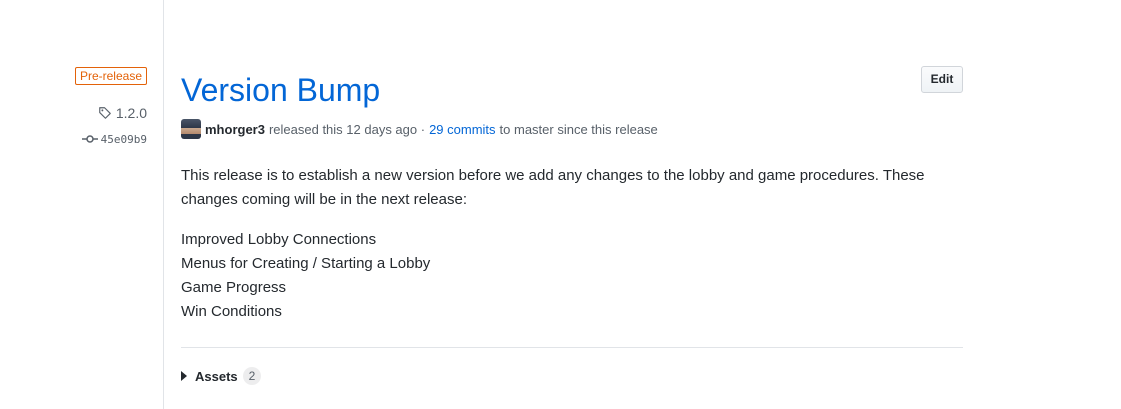 The image size is (1121, 409). What do you see at coordinates (110, 76) in the screenshot?
I see `pre-release-badge: Pre-release` at bounding box center [110, 76].